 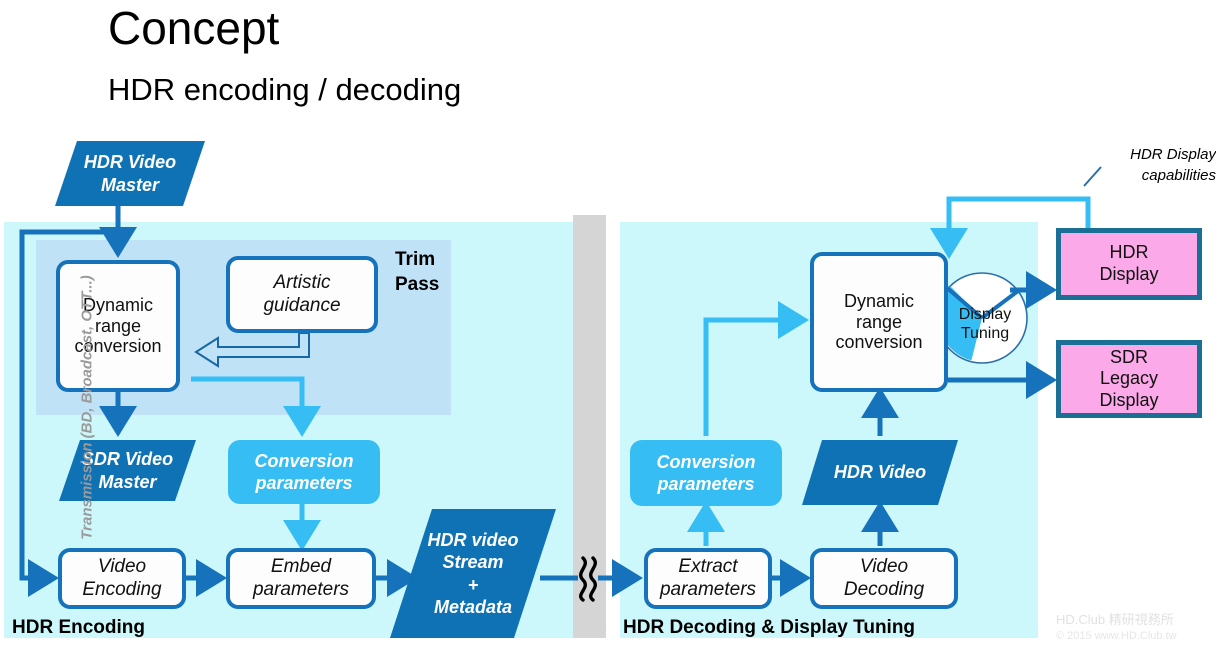 What do you see at coordinates (302, 305) in the screenshot?
I see `artistic-guidance-line2: guidance` at bounding box center [302, 305].